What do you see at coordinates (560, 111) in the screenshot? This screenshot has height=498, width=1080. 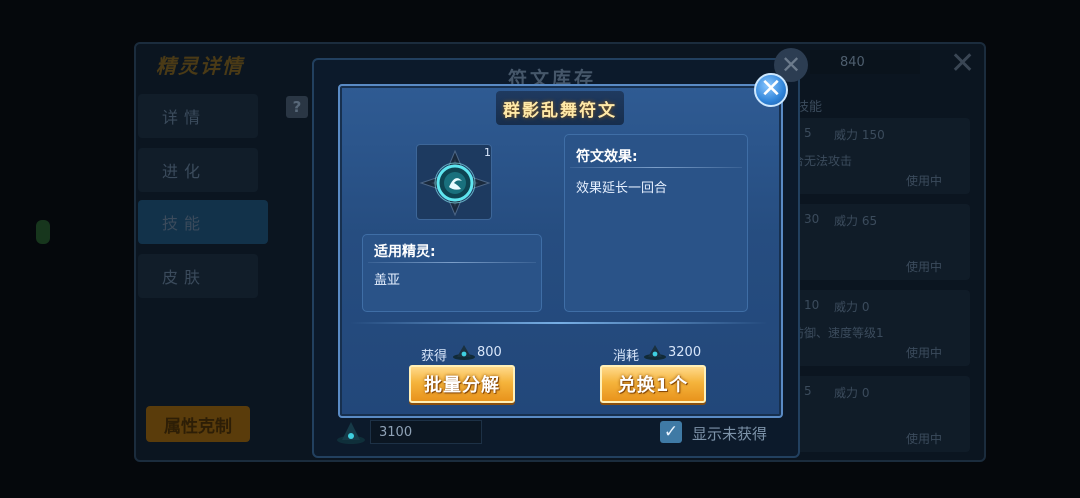 I see `modal-title: 群影乱舞符文` at bounding box center [560, 111].